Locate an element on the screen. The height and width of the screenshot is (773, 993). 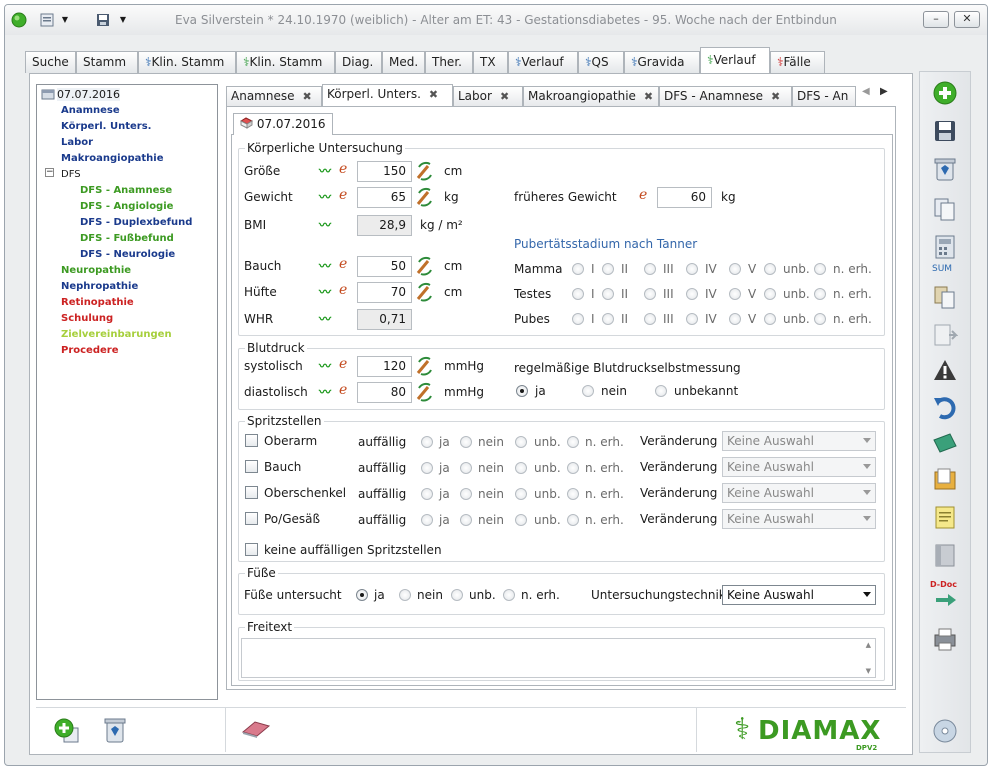
scroll-down-icon: ▼ is located at coordinates (868, 671).